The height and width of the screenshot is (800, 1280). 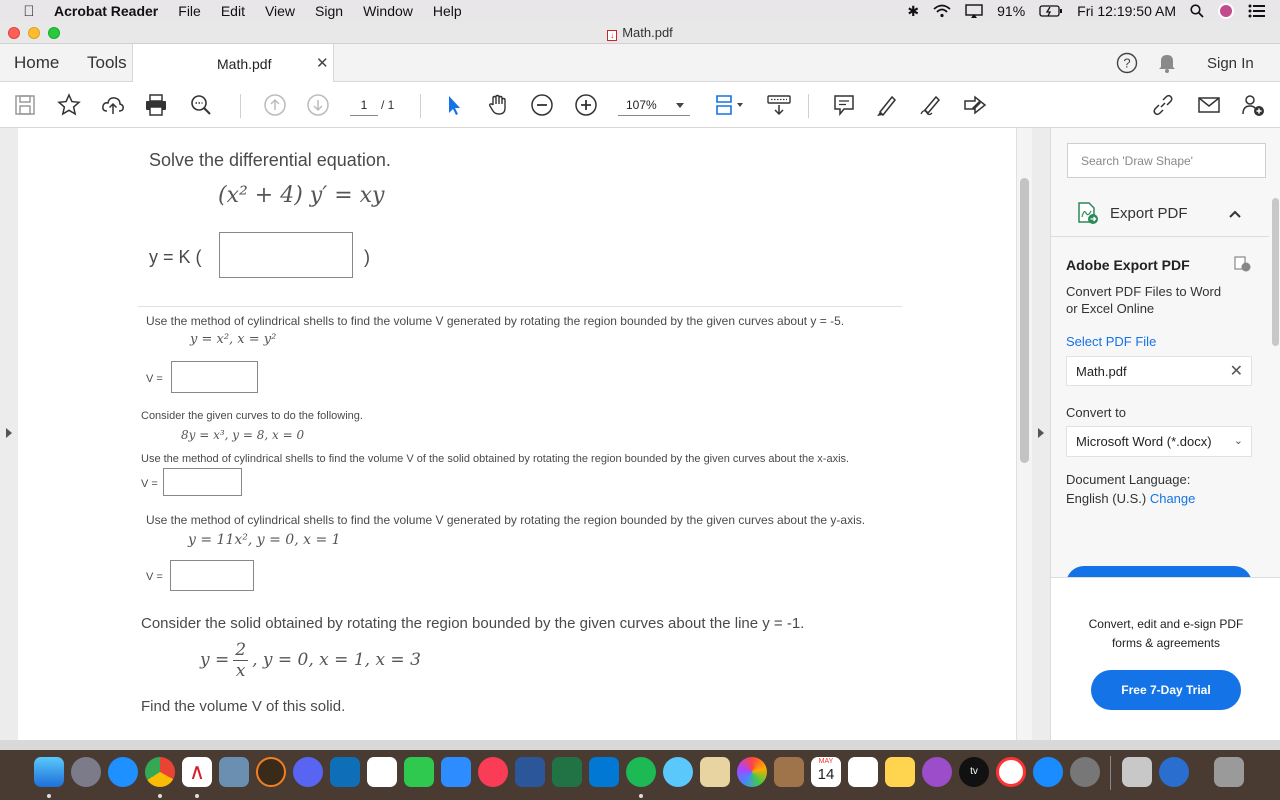 I want to click on battery-icon, so click(x=1051, y=11).